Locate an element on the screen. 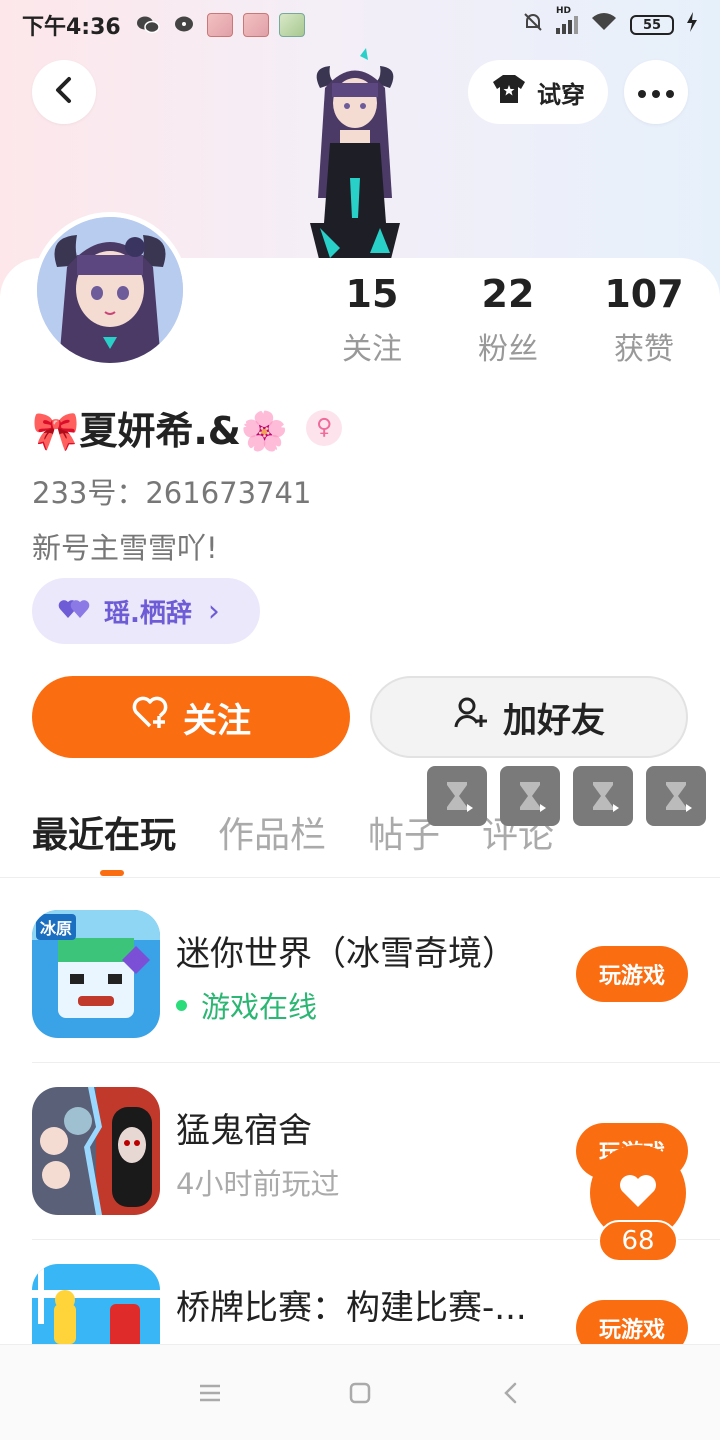 This screenshot has height=1440, width=720. back-button is located at coordinates (64, 92).